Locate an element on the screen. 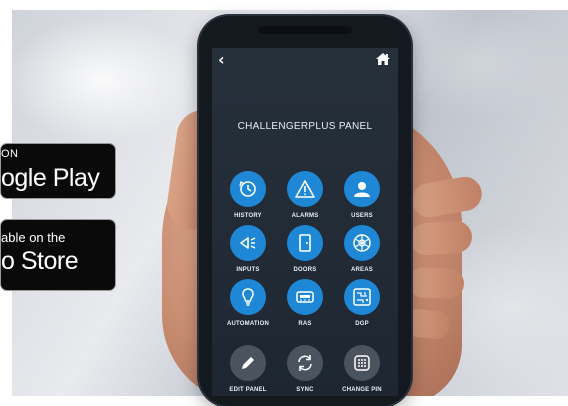 This screenshot has width=568, height=406. sync-icon is located at coordinates (305, 363).